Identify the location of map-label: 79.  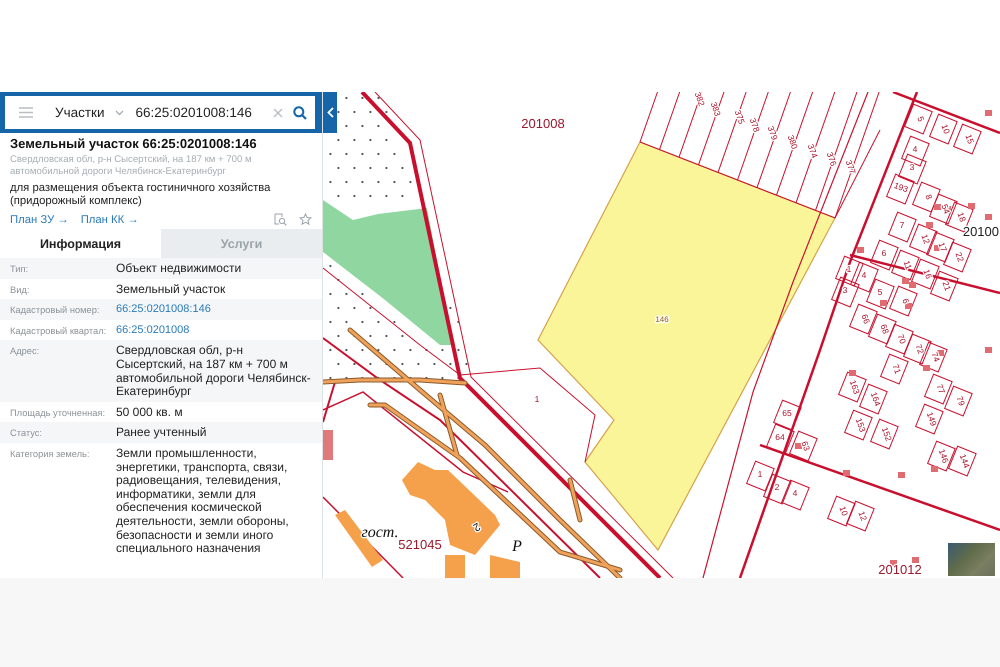
(961, 401).